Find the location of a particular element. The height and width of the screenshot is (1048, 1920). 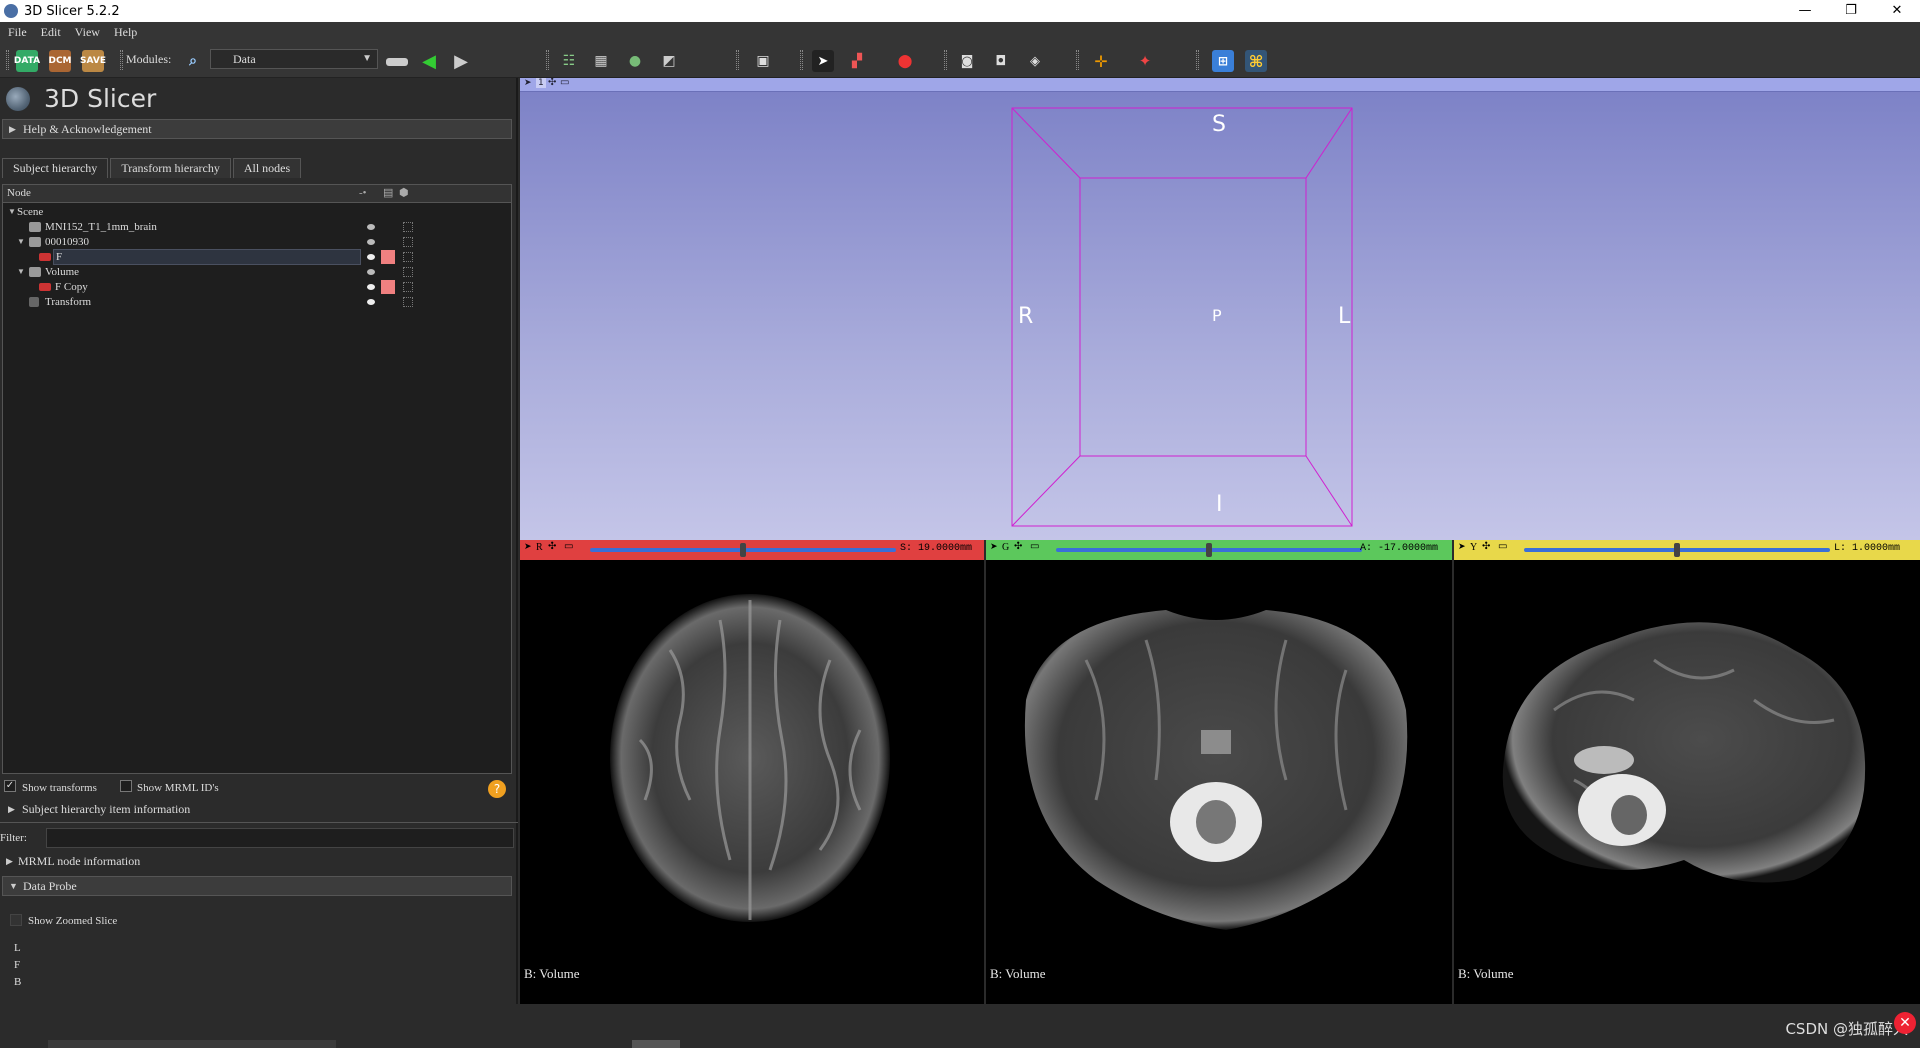

tree-row-transform: Transform is located at coordinates (257, 302).